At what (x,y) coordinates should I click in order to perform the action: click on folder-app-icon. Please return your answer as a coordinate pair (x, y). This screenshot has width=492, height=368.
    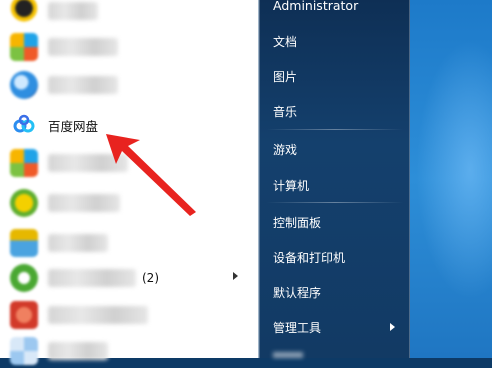
    Looking at the image, I should click on (24, 243).